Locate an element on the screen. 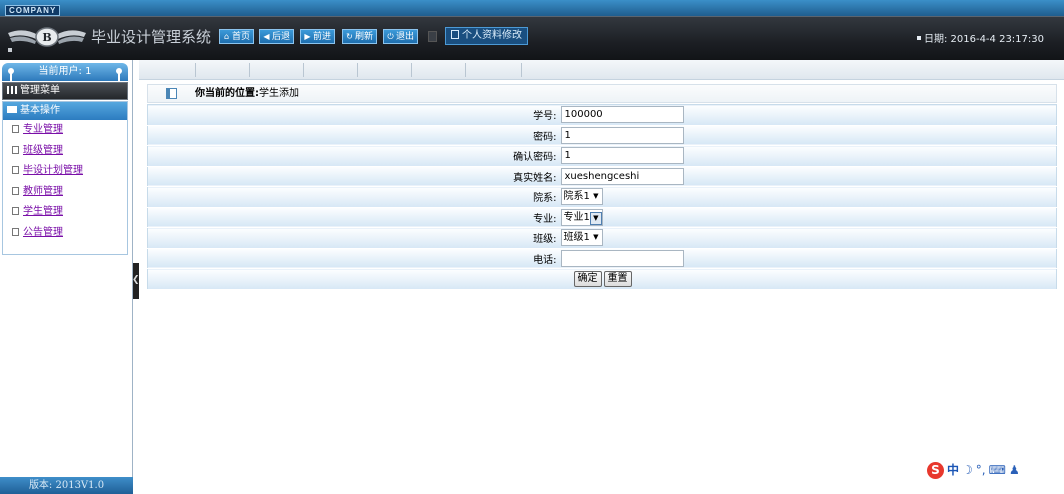 The height and width of the screenshot is (494, 1064). top-header: COMPANY B 毕业设计管理系统 ⌂ 首页 ◀ 后退 ▶ 前进 ↻ 刷新 ⏻ 退出 is located at coordinates (532, 30).